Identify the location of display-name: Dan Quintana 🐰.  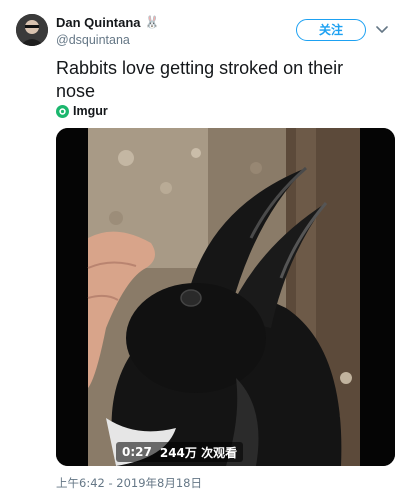
(107, 22).